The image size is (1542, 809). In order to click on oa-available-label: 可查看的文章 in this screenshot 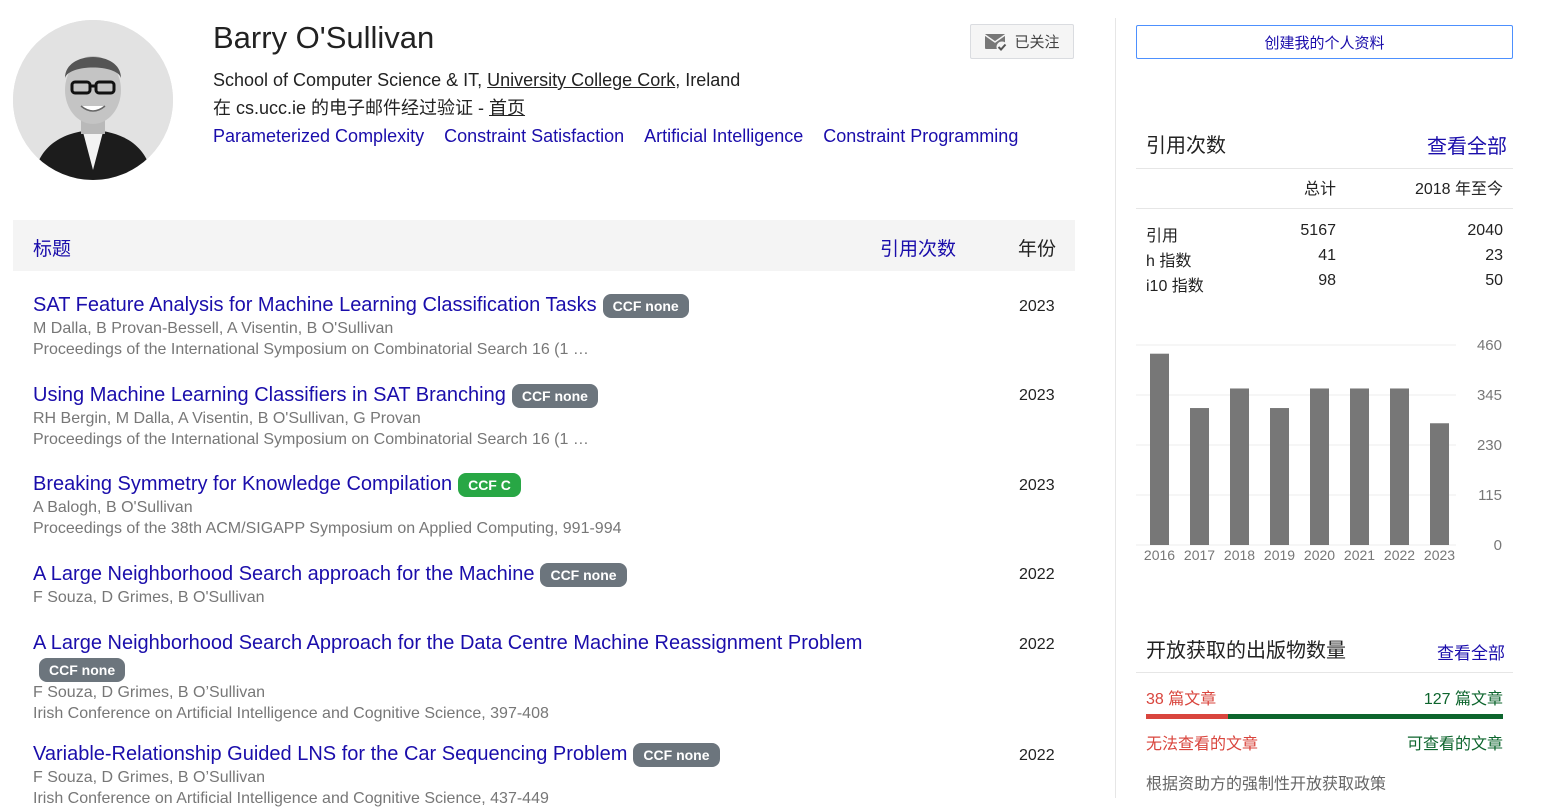, I will do `click(1454, 744)`.